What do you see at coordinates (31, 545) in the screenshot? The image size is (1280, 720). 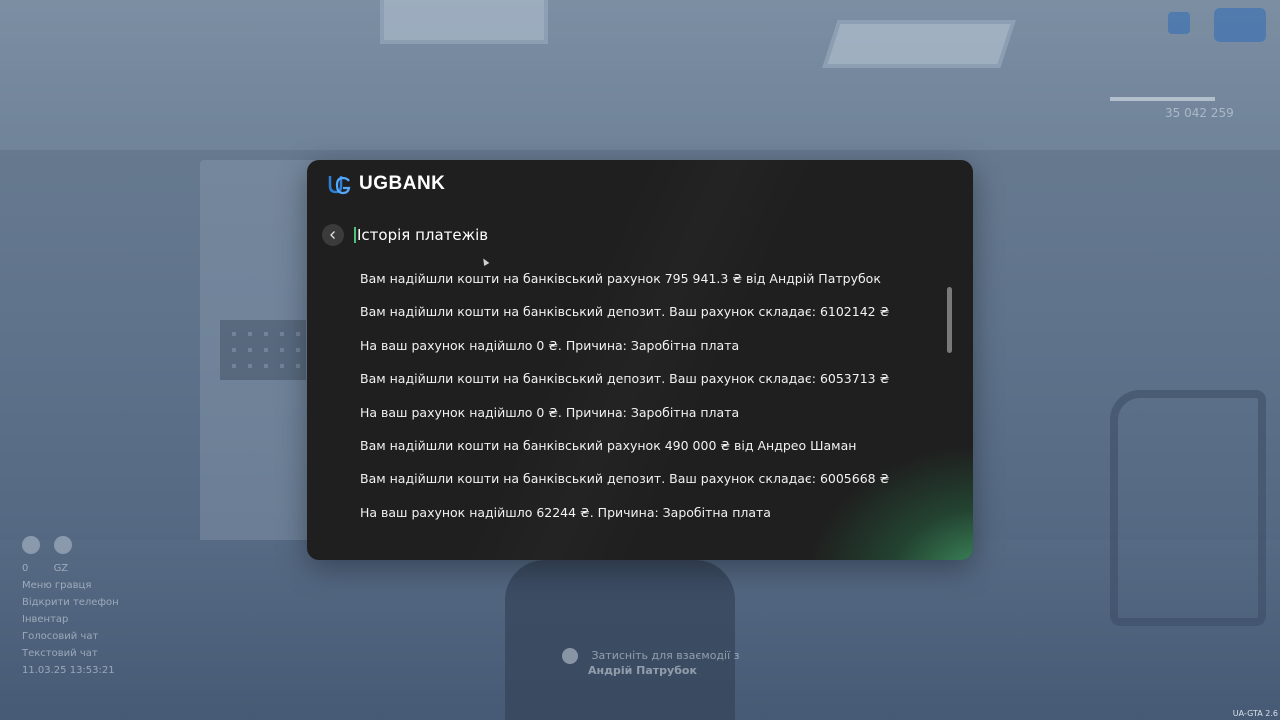 I see `mic-icon` at bounding box center [31, 545].